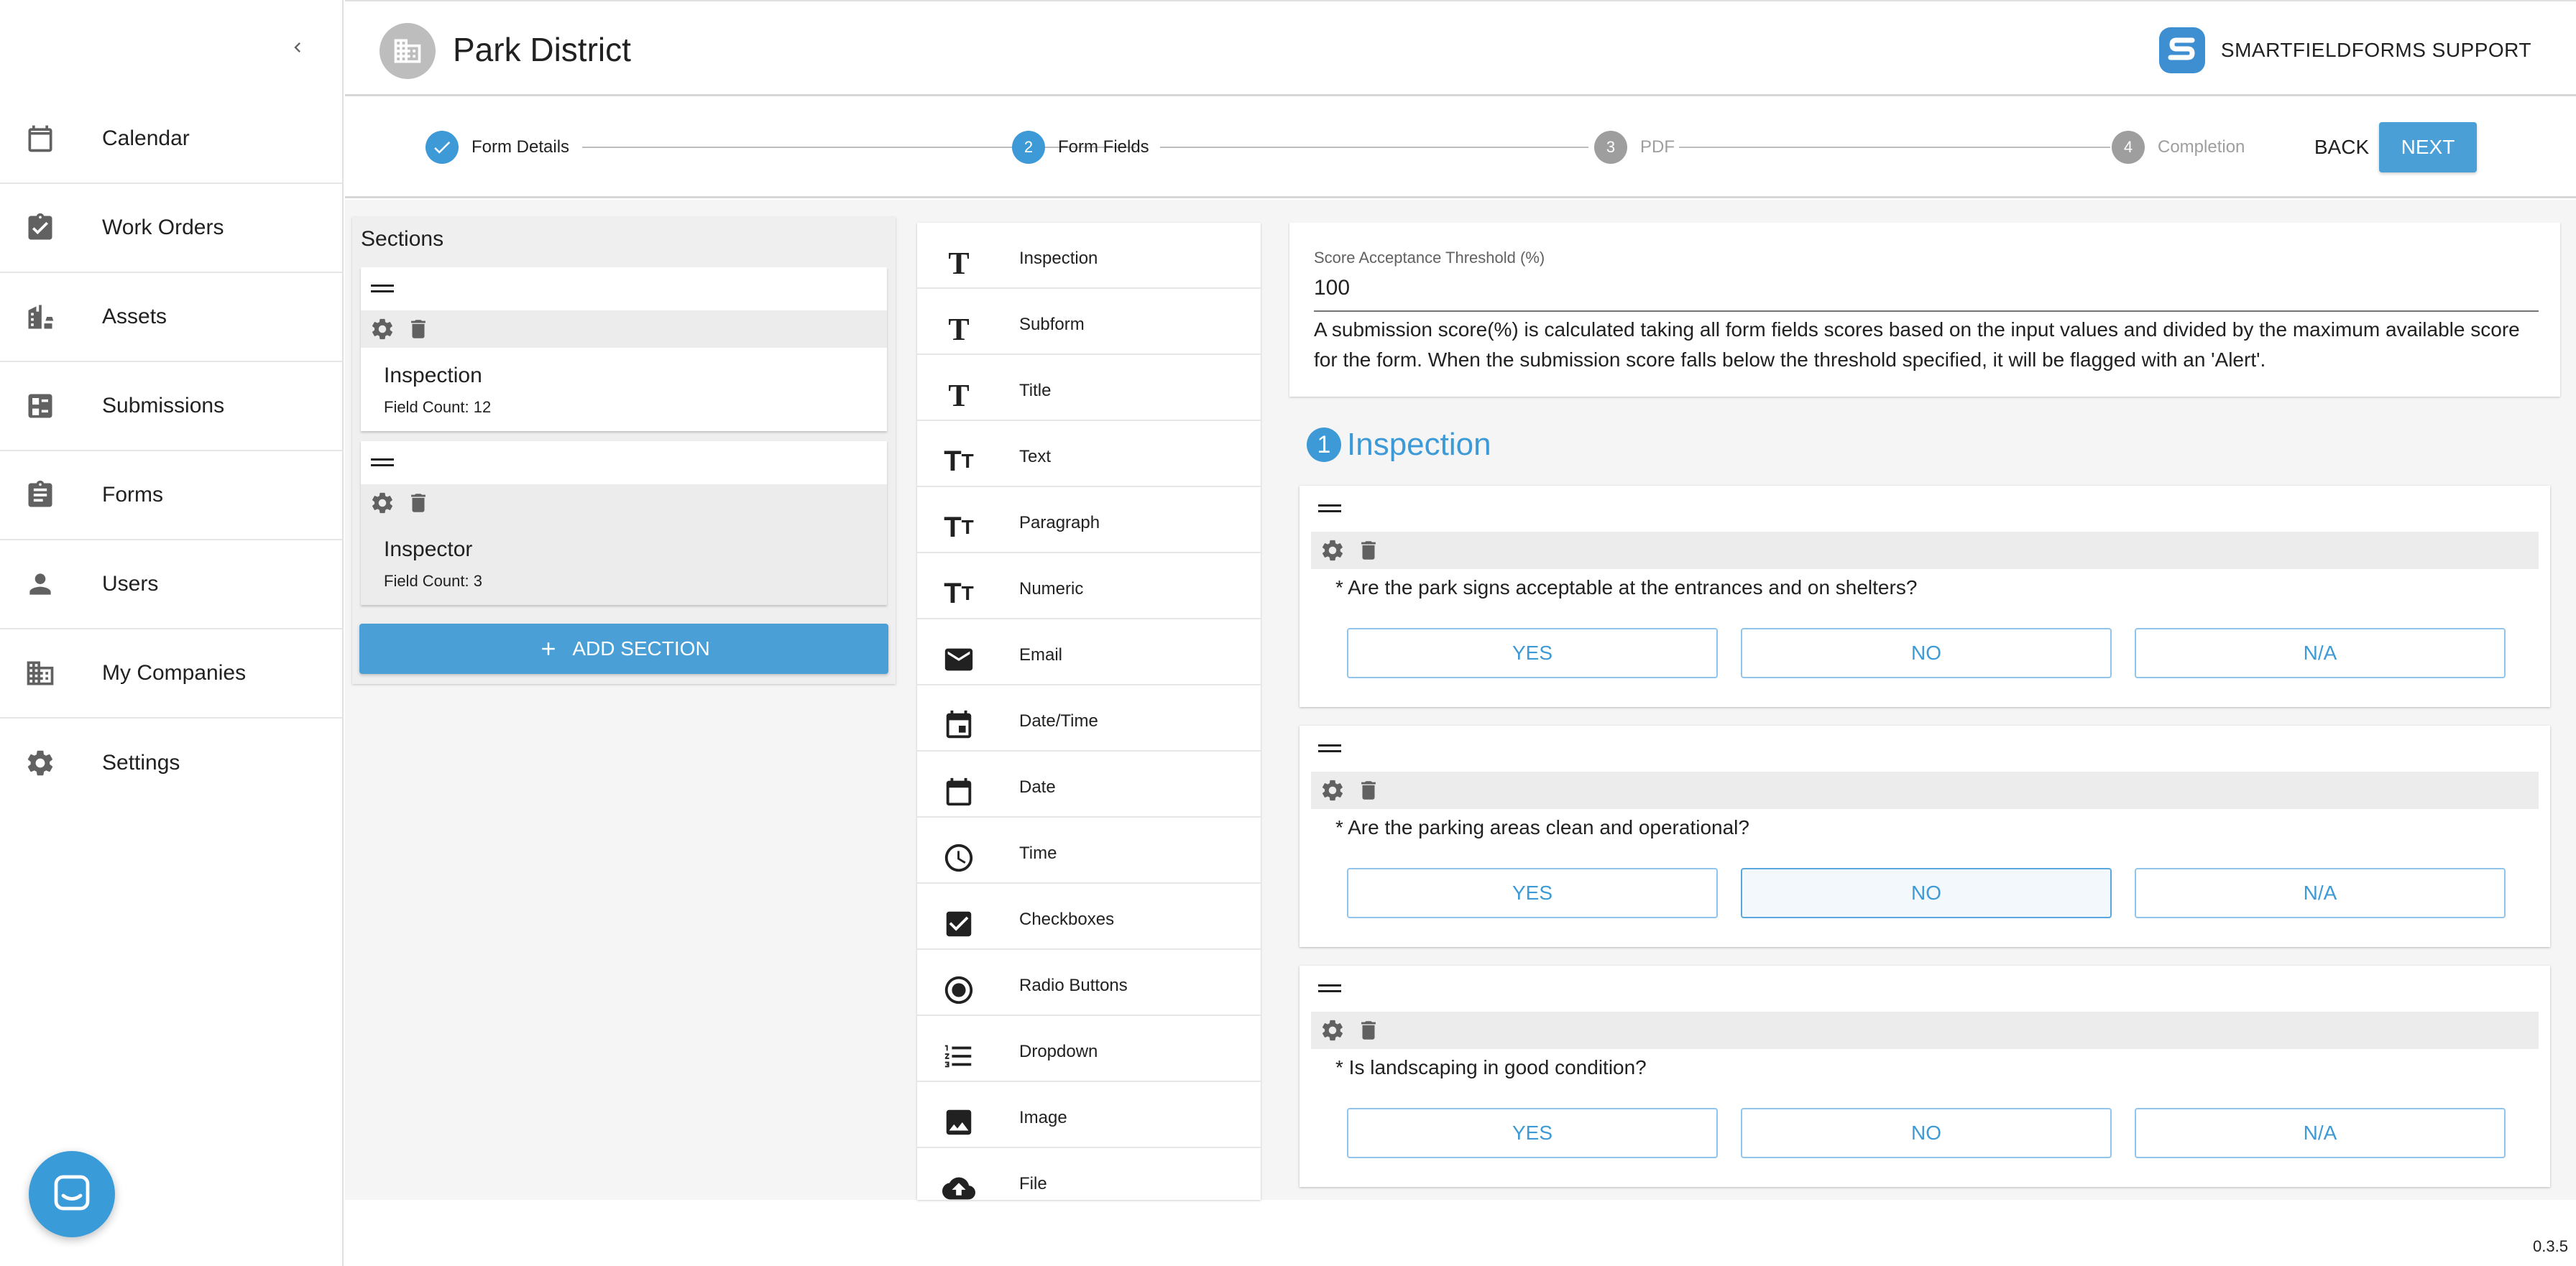 This screenshot has width=2576, height=1266. What do you see at coordinates (171, 584) in the screenshot?
I see `sidebar-item-users: Users` at bounding box center [171, 584].